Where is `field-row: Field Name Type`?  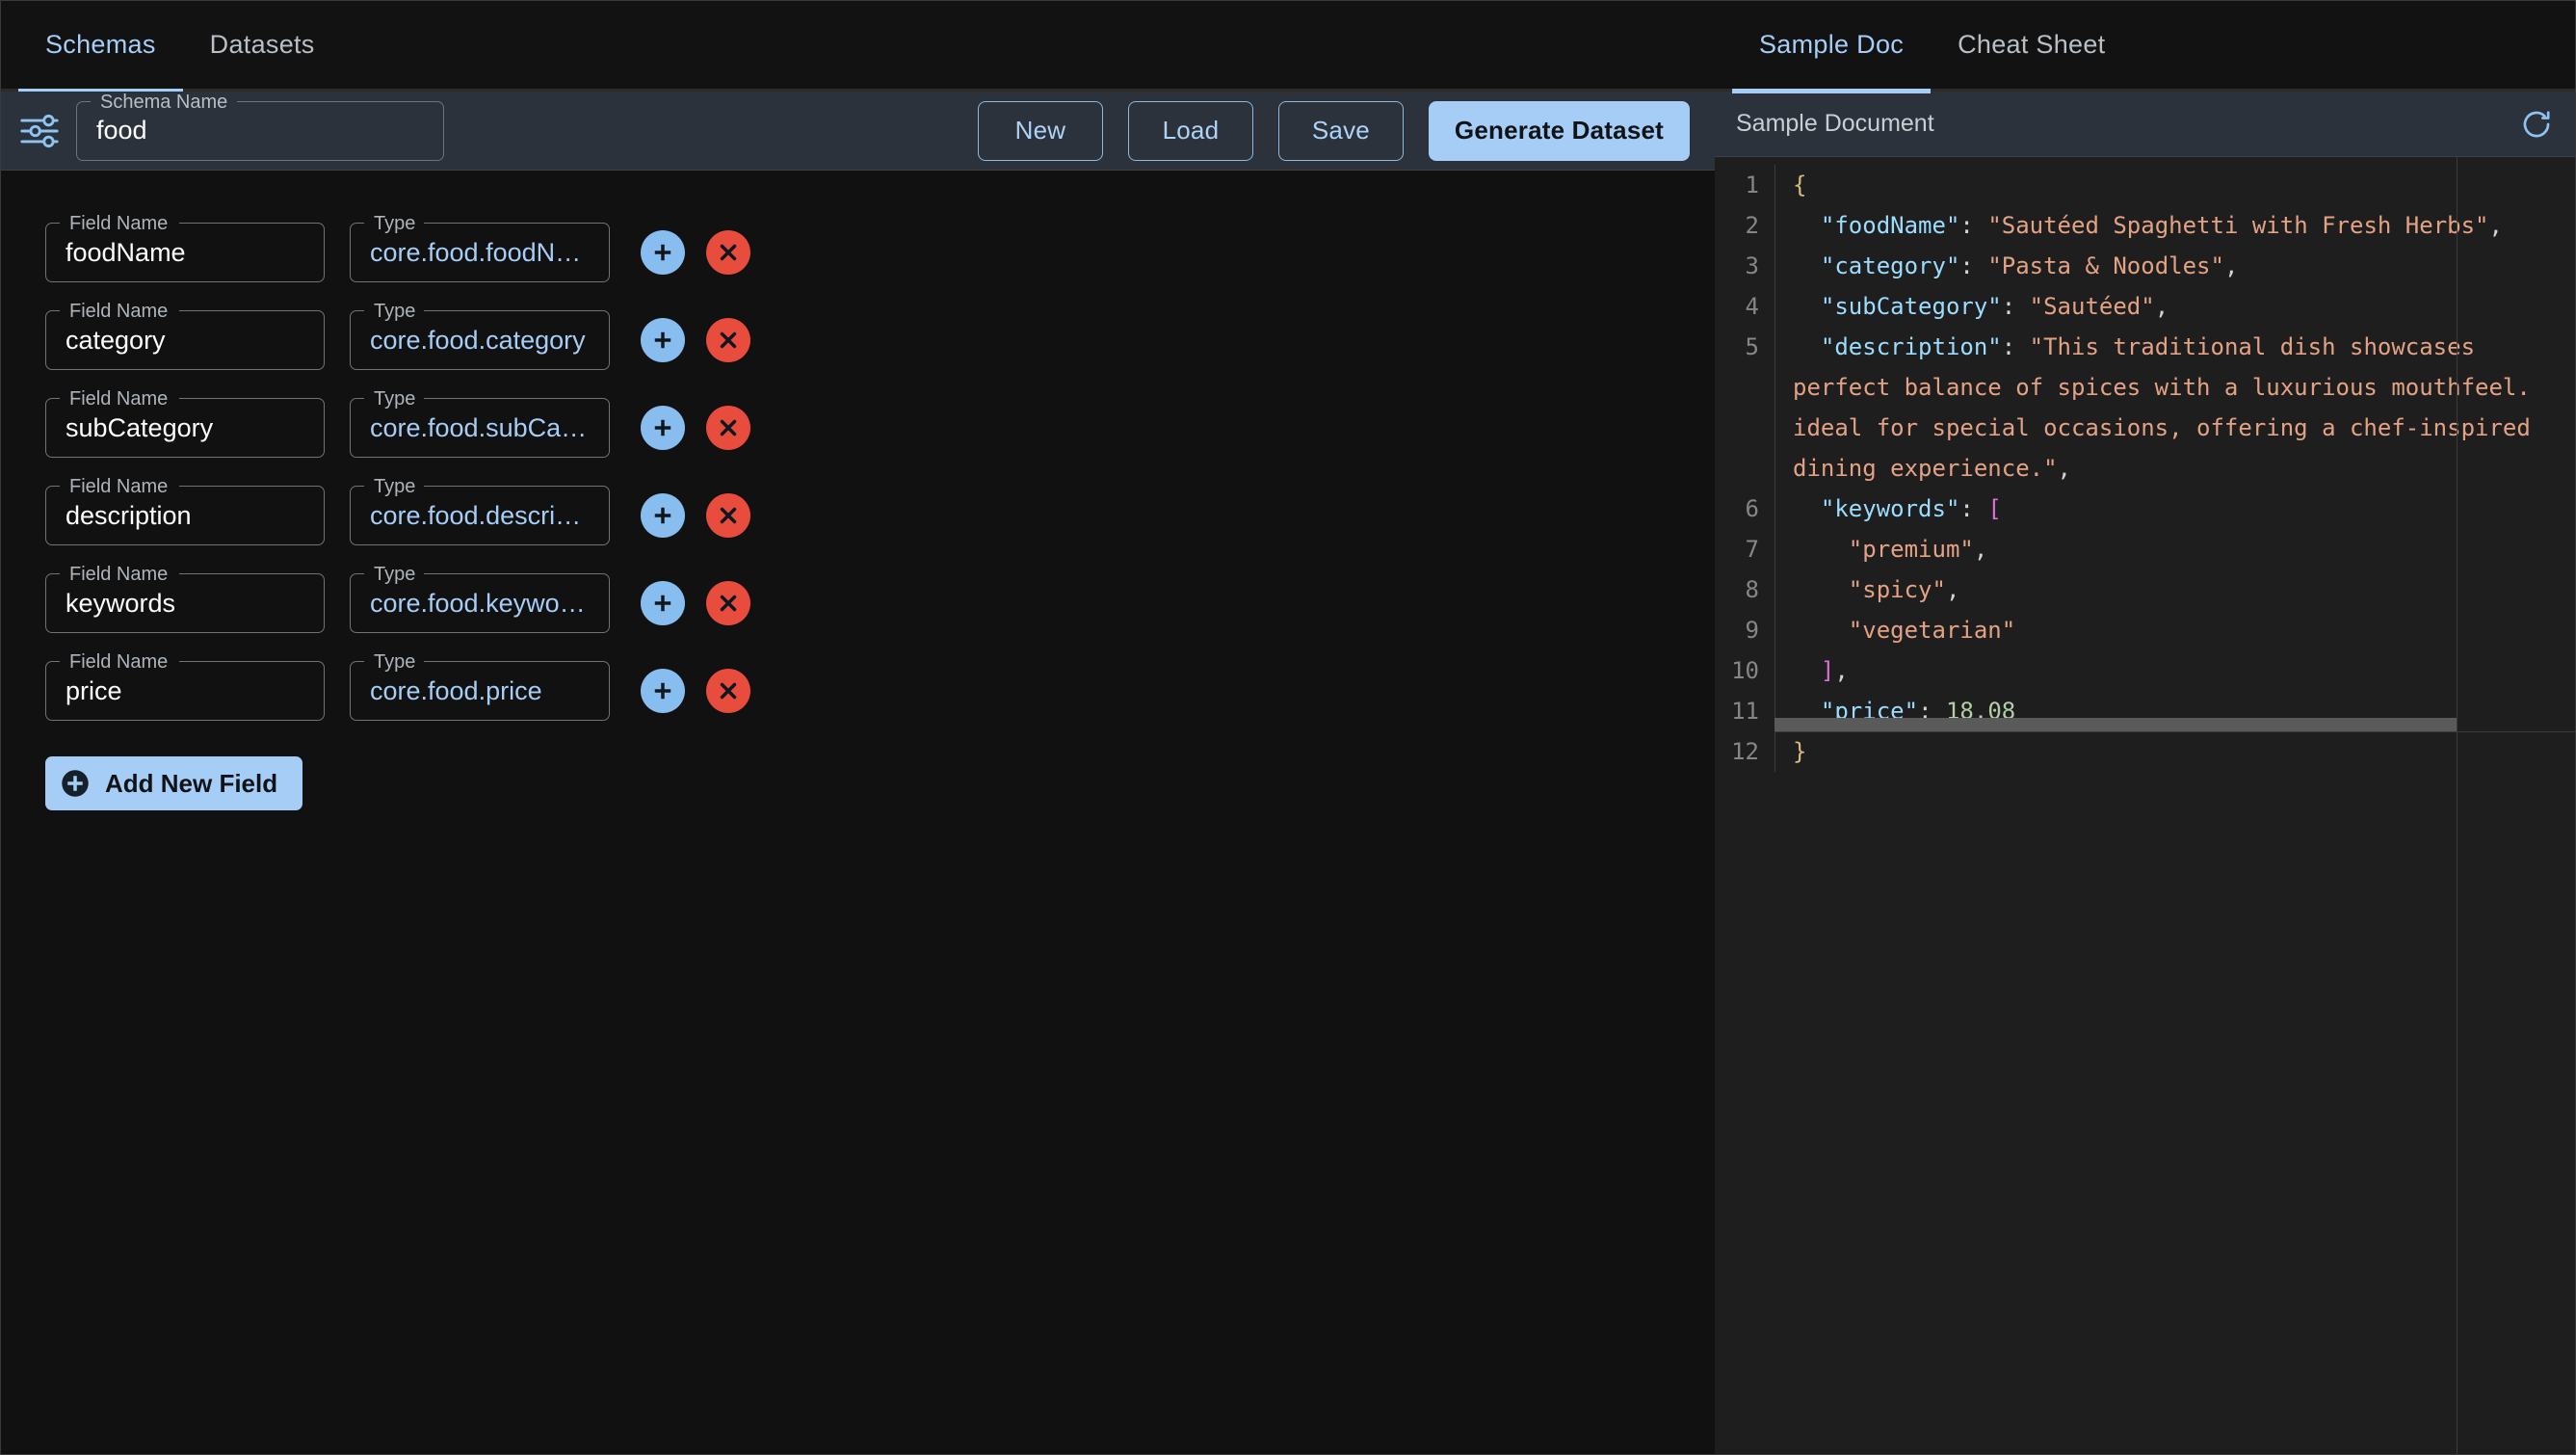 field-row: Field Name Type is located at coordinates (858, 252).